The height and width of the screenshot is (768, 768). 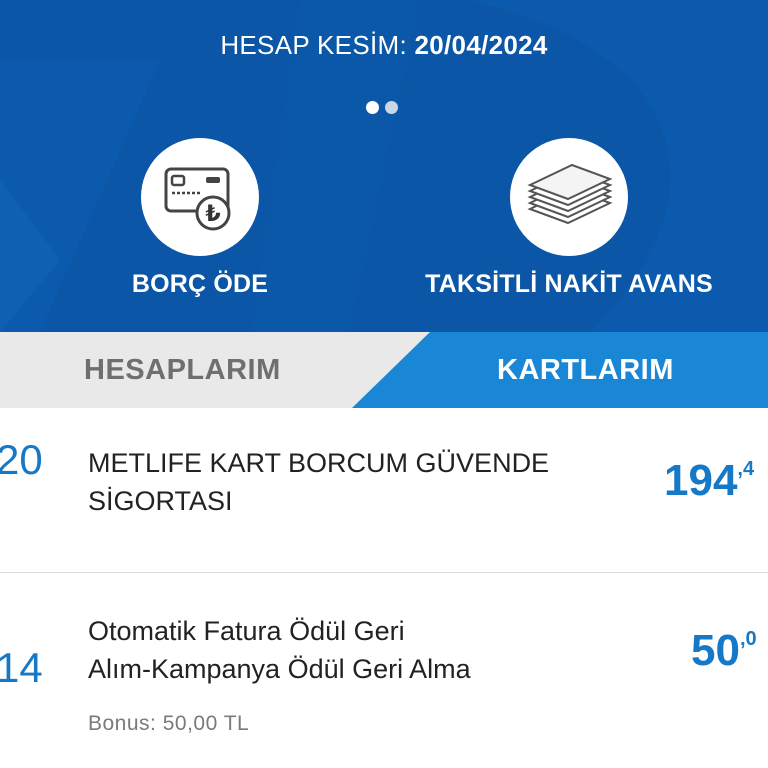 What do you see at coordinates (169, 723) in the screenshot?
I see `bonus-info: Bonus: 50,00 TL` at bounding box center [169, 723].